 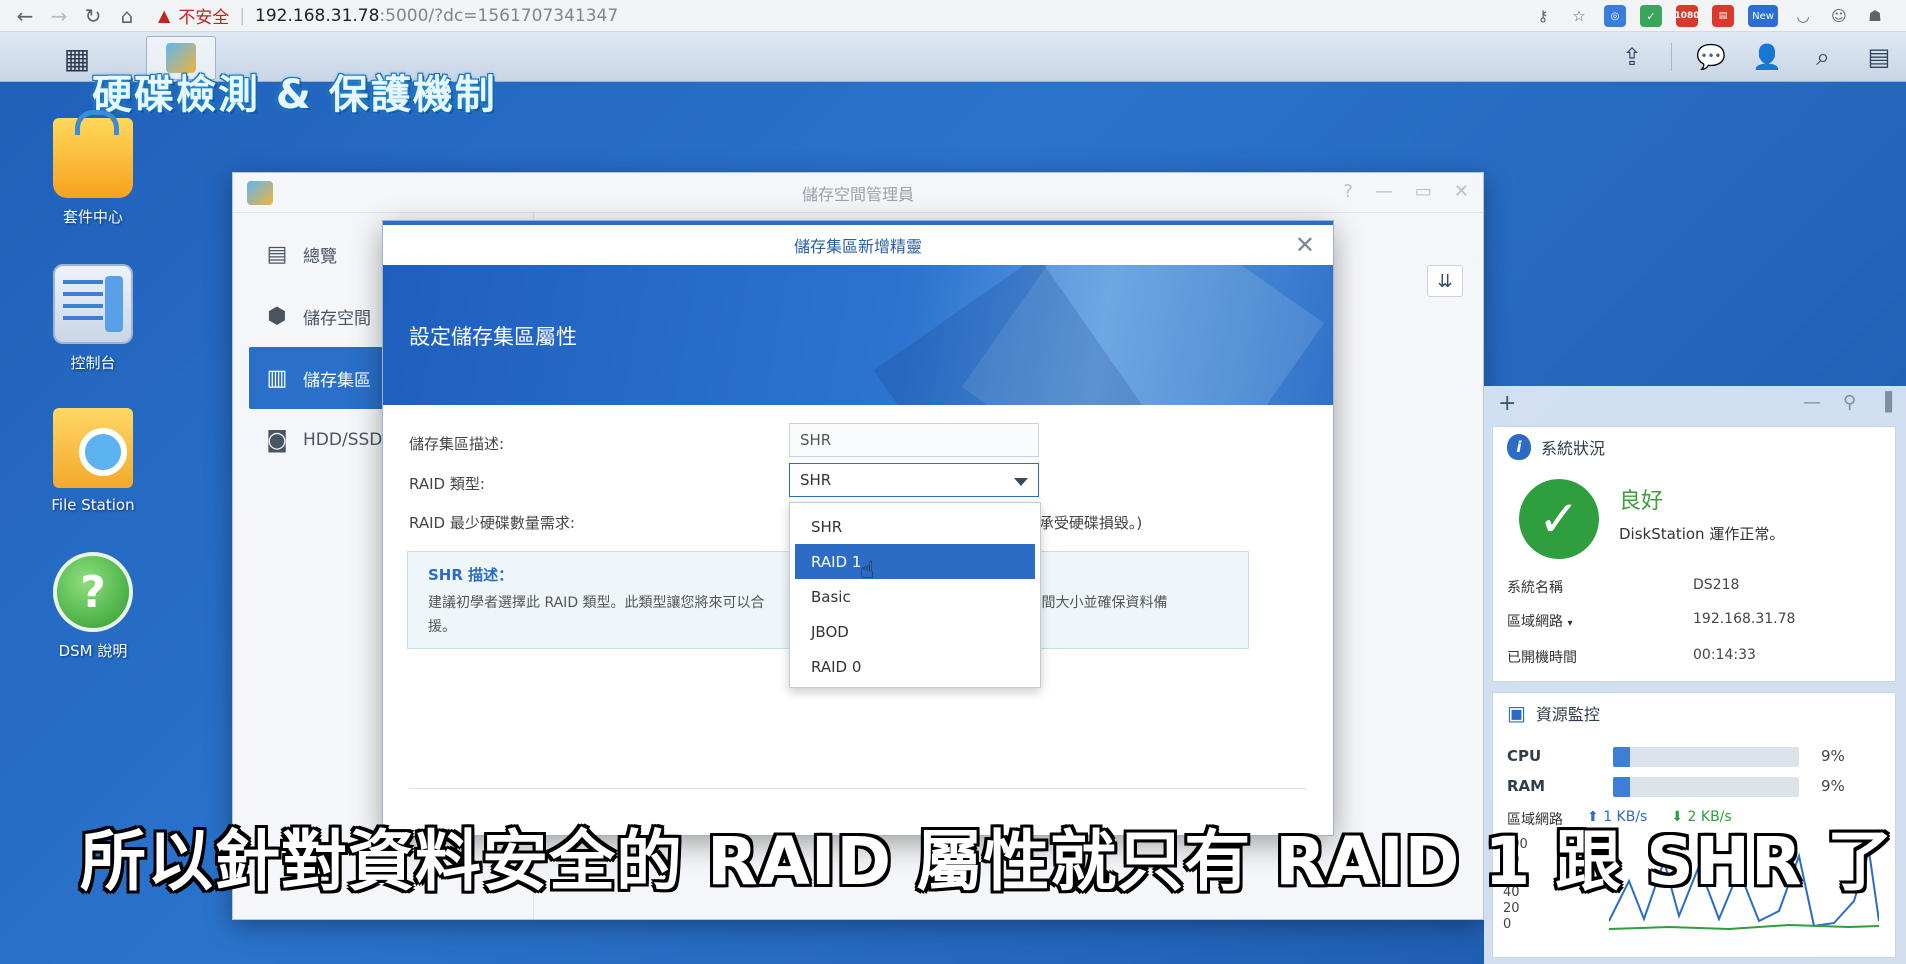 What do you see at coordinates (1579, 16) in the screenshot?
I see `star-icon: ☆` at bounding box center [1579, 16].